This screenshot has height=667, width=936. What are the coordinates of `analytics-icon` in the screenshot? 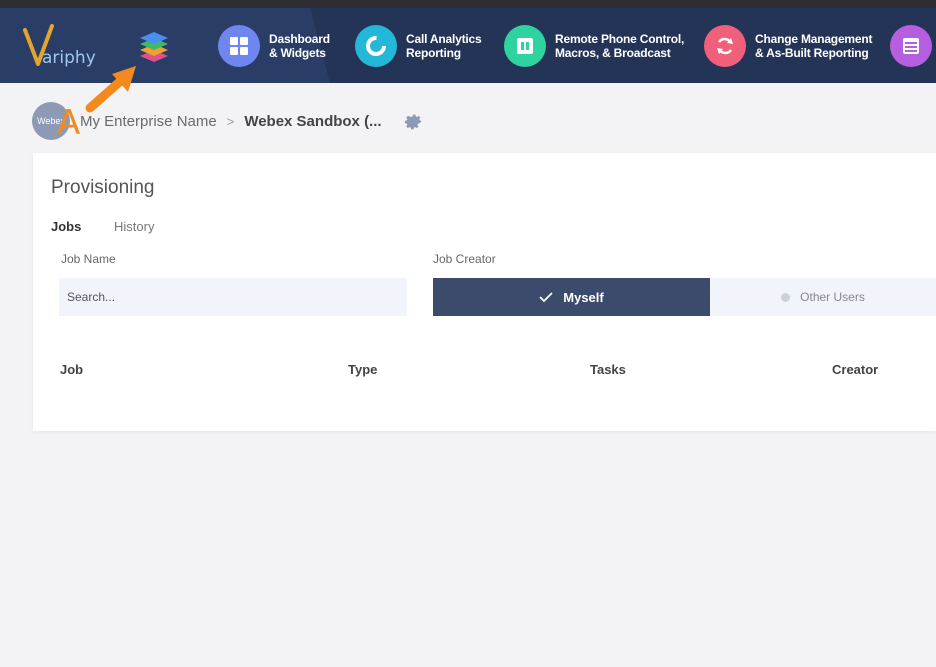 It's located at (376, 46).